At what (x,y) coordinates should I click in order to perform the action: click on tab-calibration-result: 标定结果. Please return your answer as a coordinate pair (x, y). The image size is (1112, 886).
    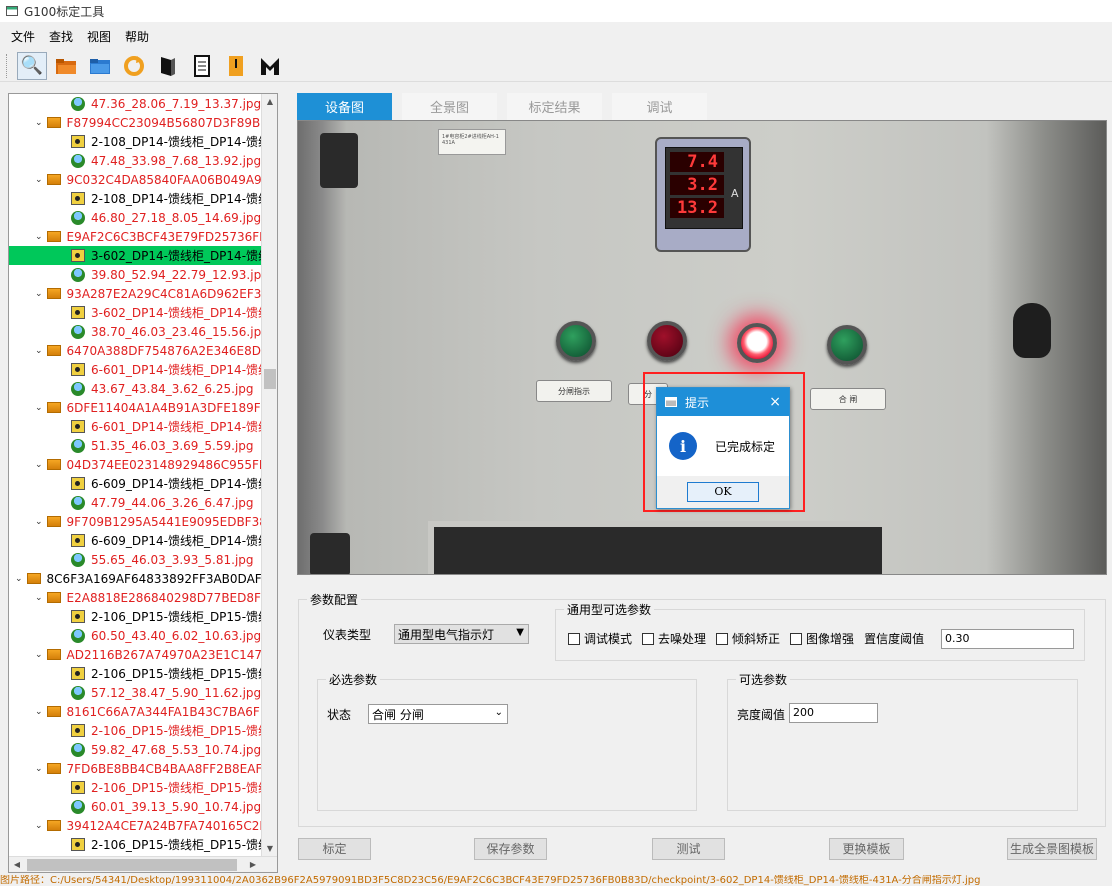
    Looking at the image, I should click on (554, 106).